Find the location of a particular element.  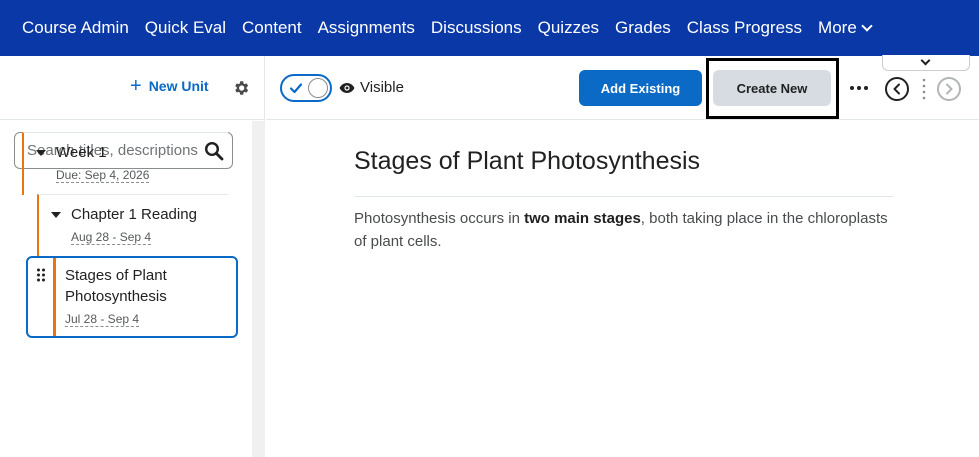

new-unit-button: + New Unit is located at coordinates (169, 86).